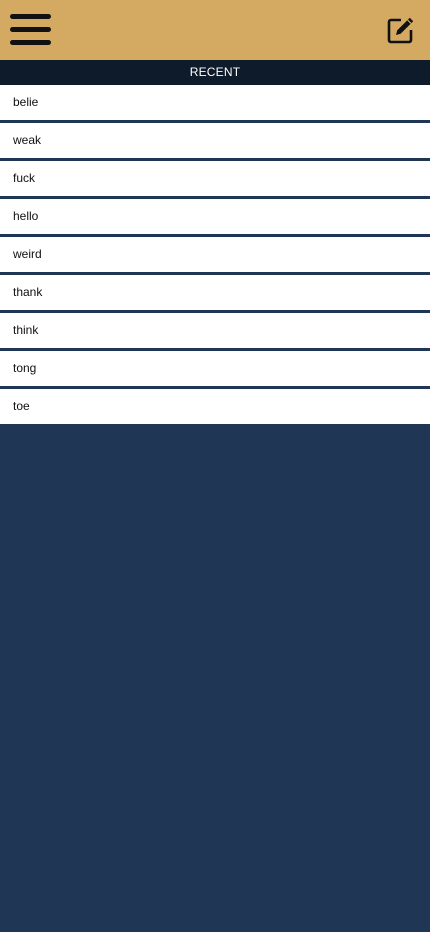  Describe the element at coordinates (215, 406) in the screenshot. I see `list-item: toe` at that location.